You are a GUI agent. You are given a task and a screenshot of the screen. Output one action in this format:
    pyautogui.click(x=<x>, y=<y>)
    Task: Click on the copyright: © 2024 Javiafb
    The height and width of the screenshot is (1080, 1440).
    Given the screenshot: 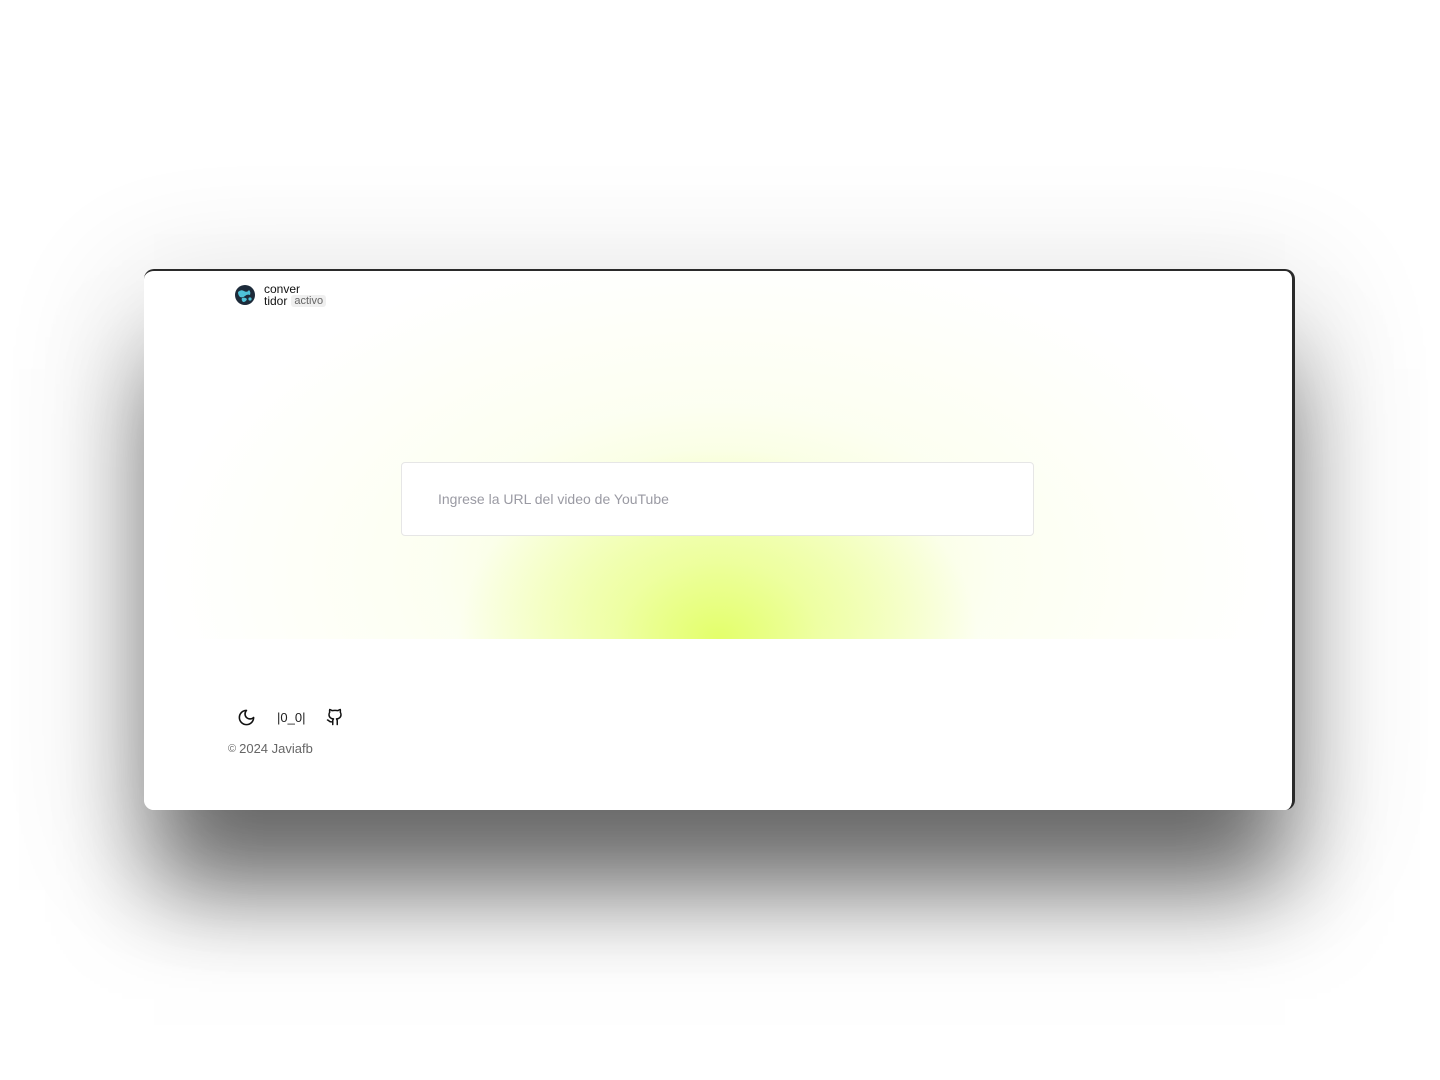 What is the action you would take?
    pyautogui.click(x=270, y=748)
    